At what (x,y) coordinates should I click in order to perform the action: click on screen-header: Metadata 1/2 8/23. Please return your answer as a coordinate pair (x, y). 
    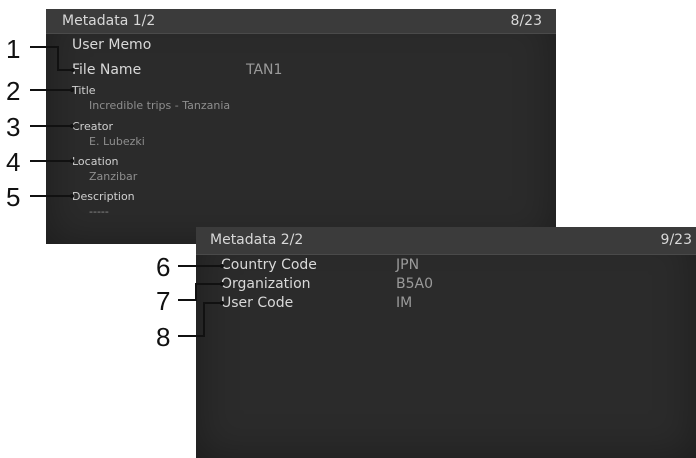
    Looking at the image, I should click on (301, 21).